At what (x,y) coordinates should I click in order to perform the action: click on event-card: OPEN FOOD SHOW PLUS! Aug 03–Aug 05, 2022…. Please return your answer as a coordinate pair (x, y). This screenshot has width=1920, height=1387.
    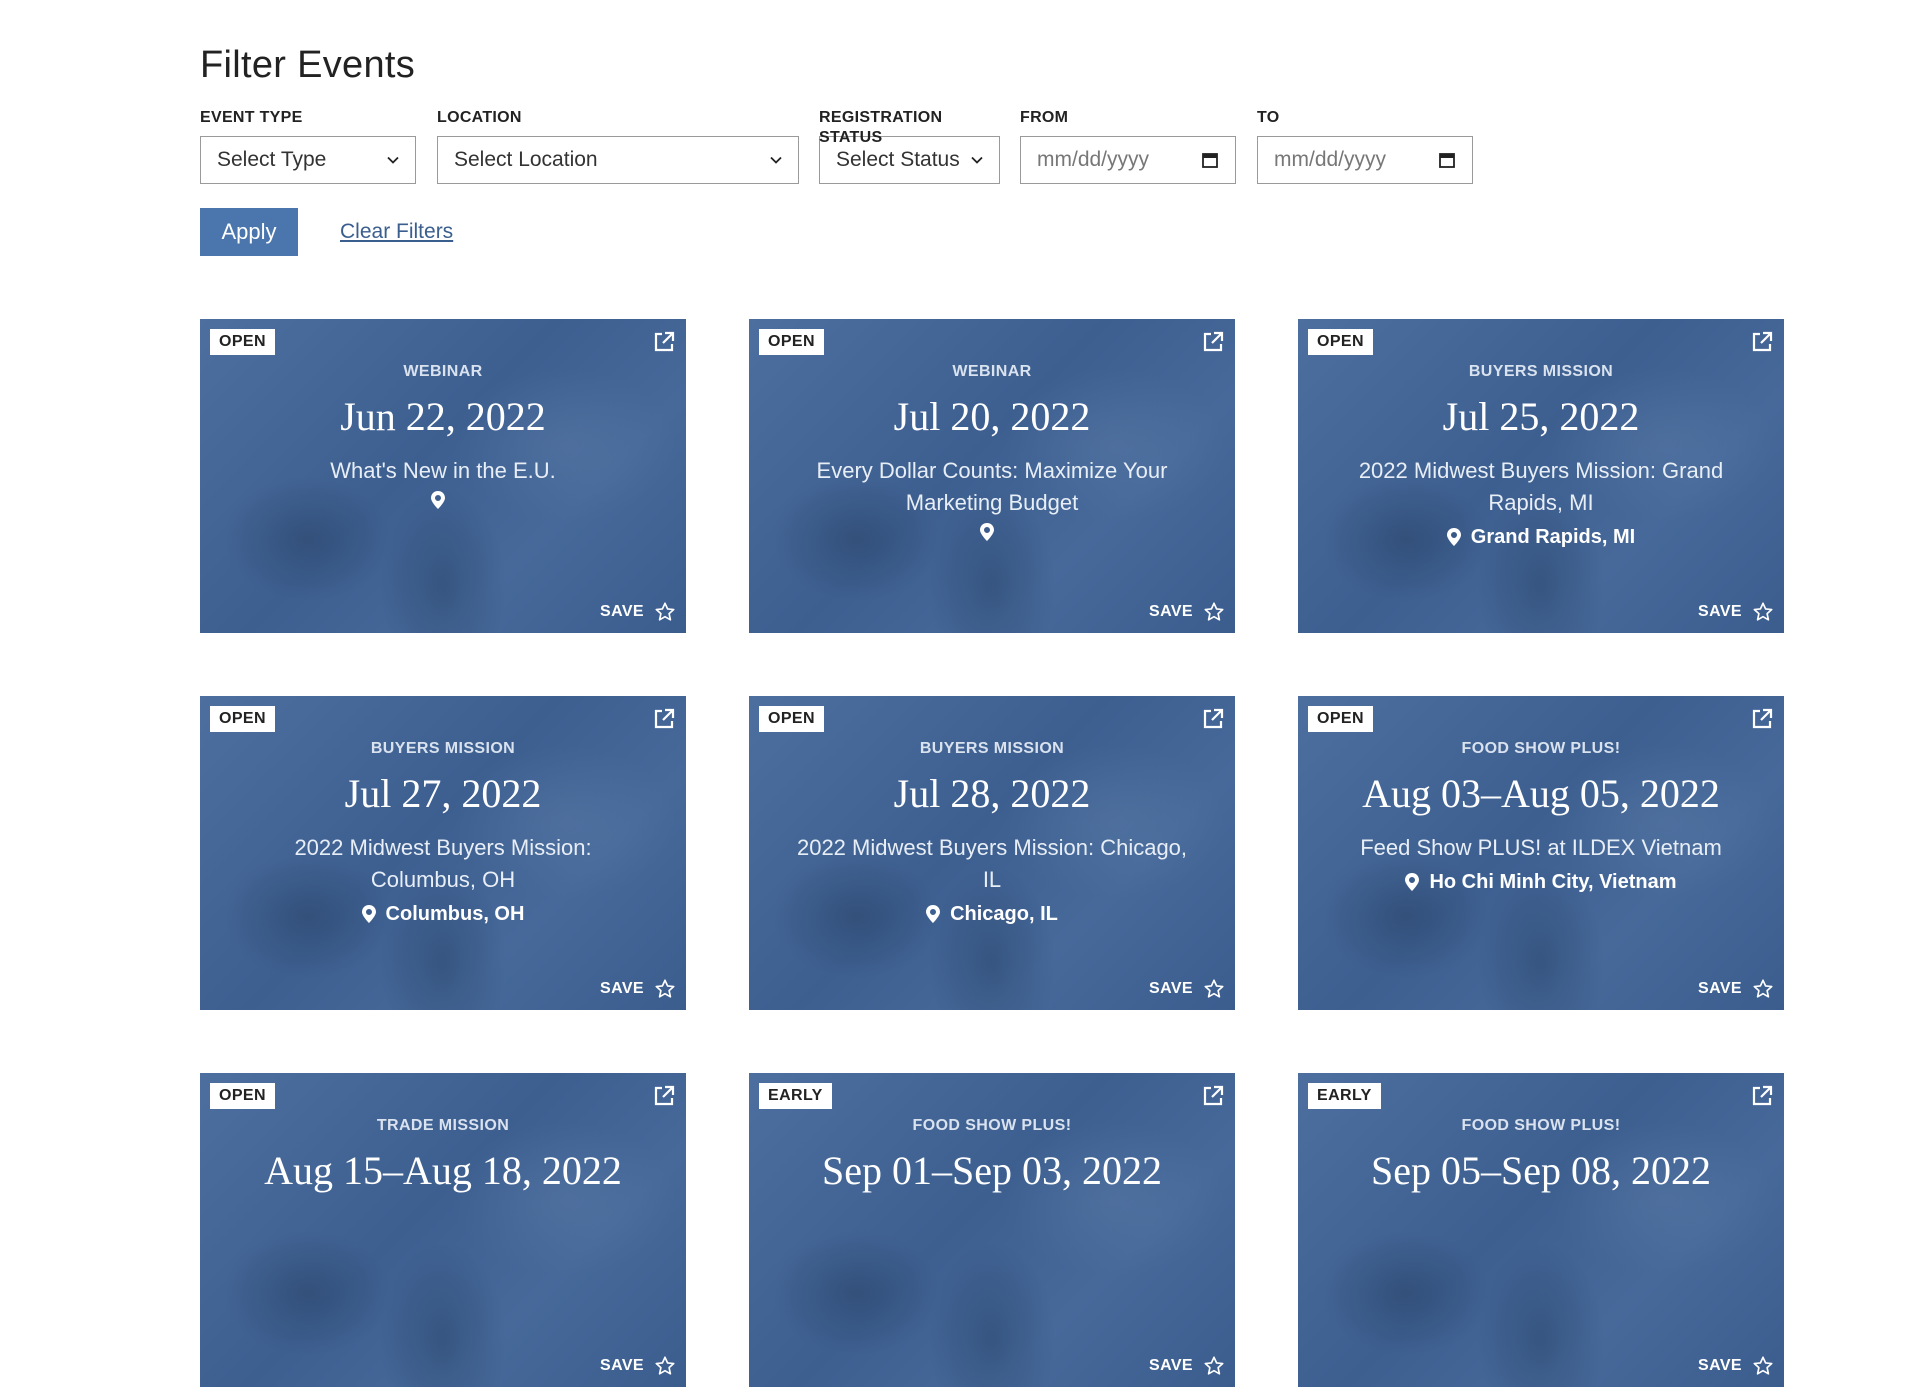
    Looking at the image, I should click on (1541, 853).